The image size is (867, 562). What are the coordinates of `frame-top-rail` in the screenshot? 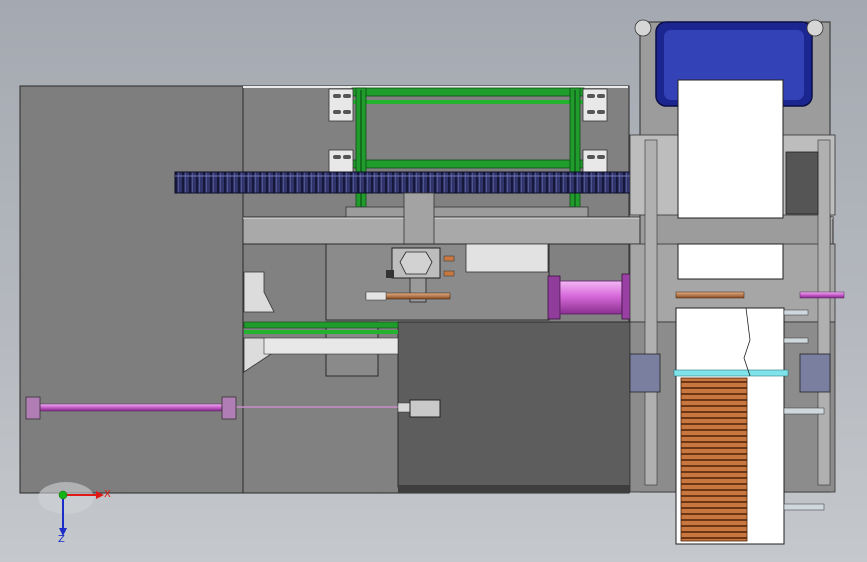 It's located at (468, 92).